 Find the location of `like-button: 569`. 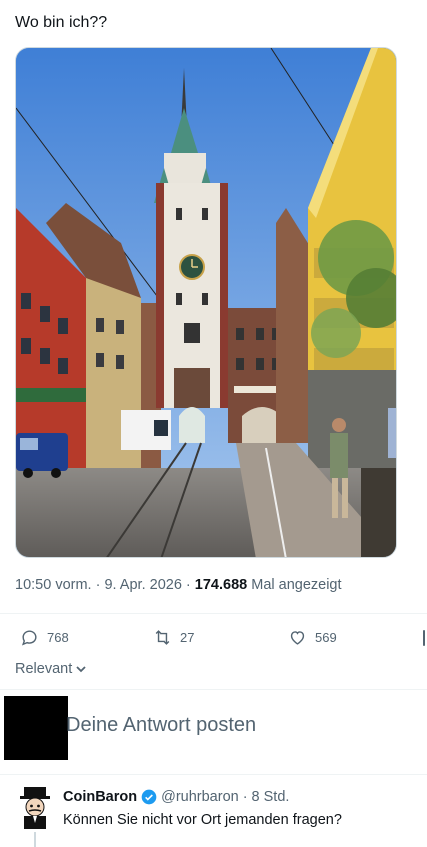

like-button: 569 is located at coordinates (312, 637).